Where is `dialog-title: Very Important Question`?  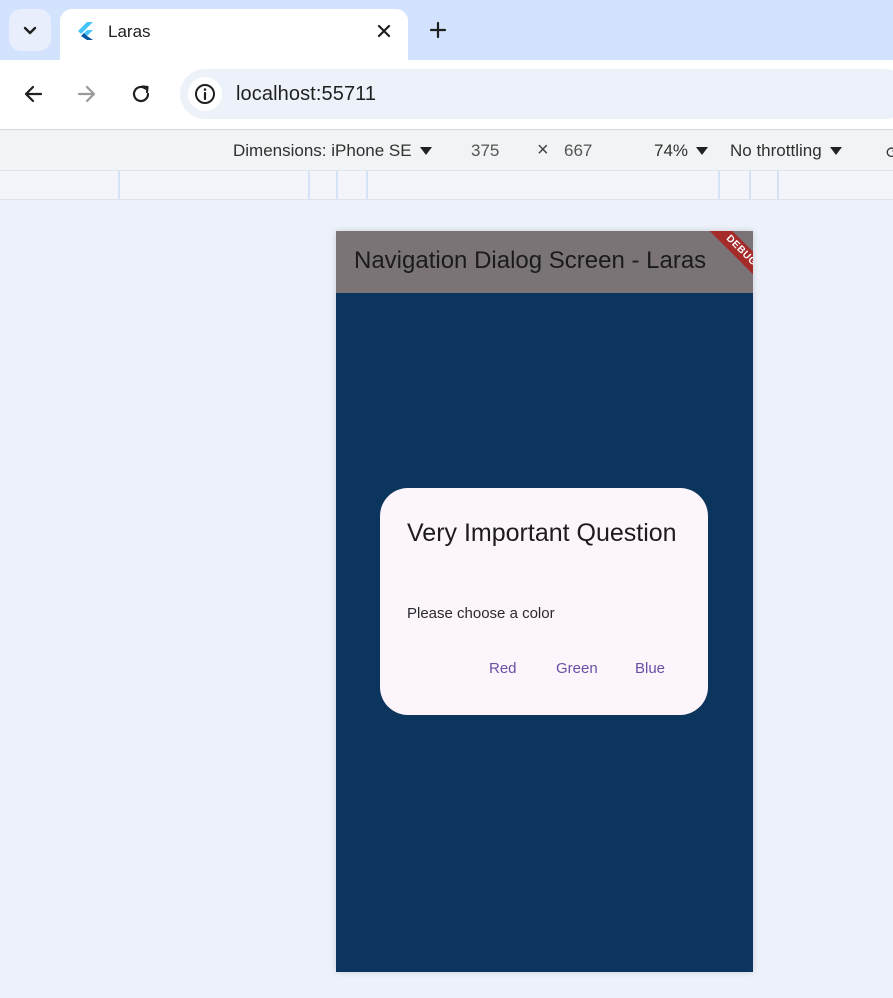
dialog-title: Very Important Question is located at coordinates (542, 533).